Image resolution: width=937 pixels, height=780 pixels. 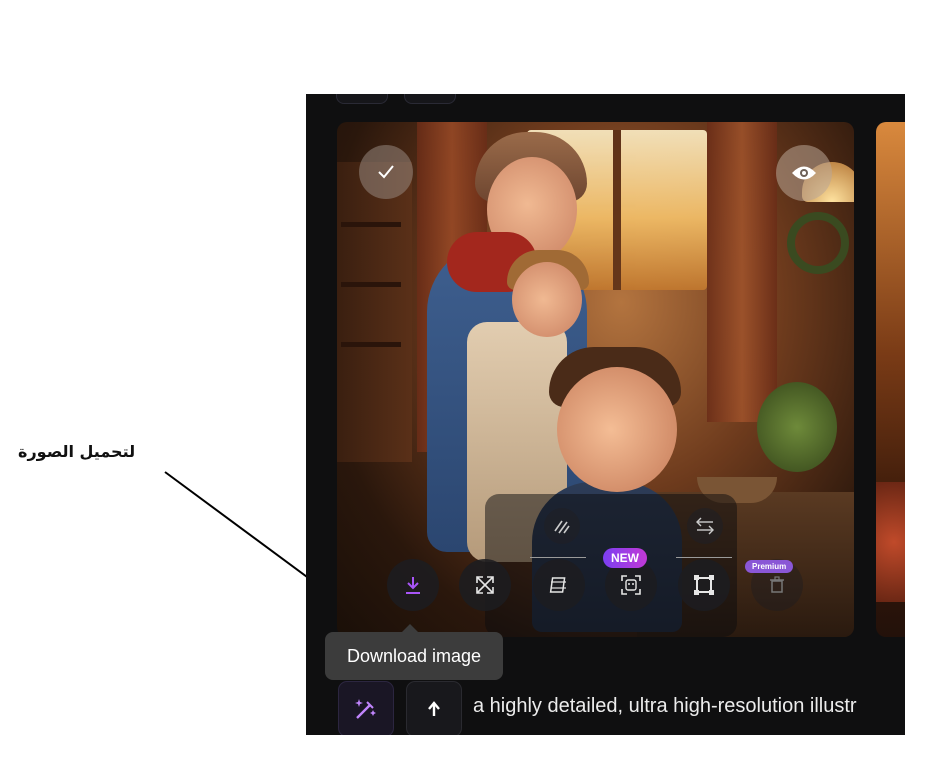 I want to click on premium-badge: Premium, so click(x=769, y=566).